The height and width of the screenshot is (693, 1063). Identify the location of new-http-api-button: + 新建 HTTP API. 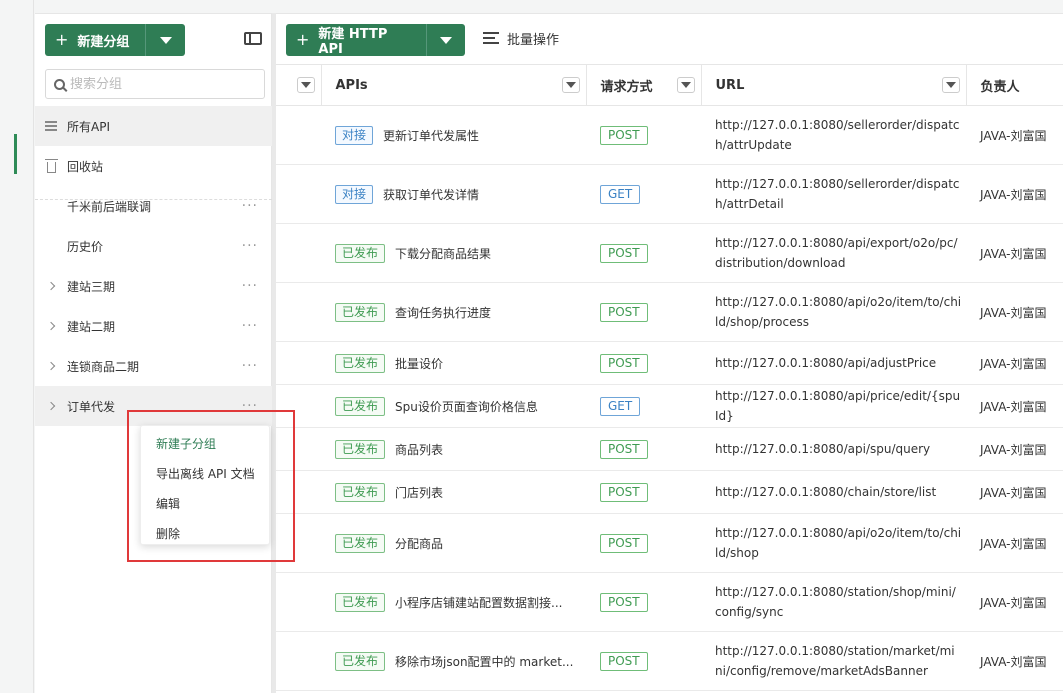
(375, 40).